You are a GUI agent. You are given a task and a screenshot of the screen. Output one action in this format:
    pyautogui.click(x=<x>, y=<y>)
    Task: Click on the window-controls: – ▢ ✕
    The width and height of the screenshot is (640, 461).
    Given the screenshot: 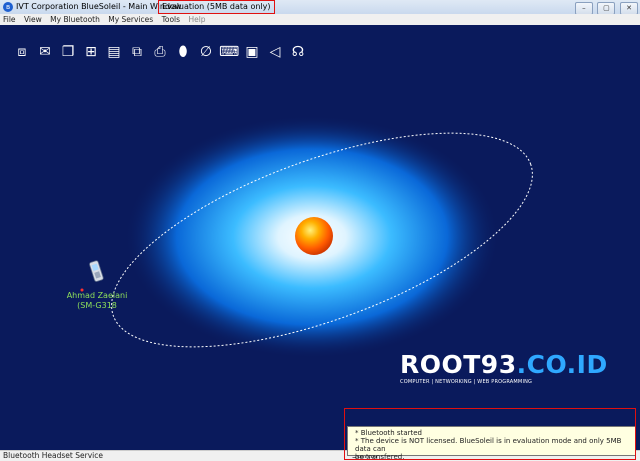 What is the action you would take?
    pyautogui.click(x=605, y=8)
    